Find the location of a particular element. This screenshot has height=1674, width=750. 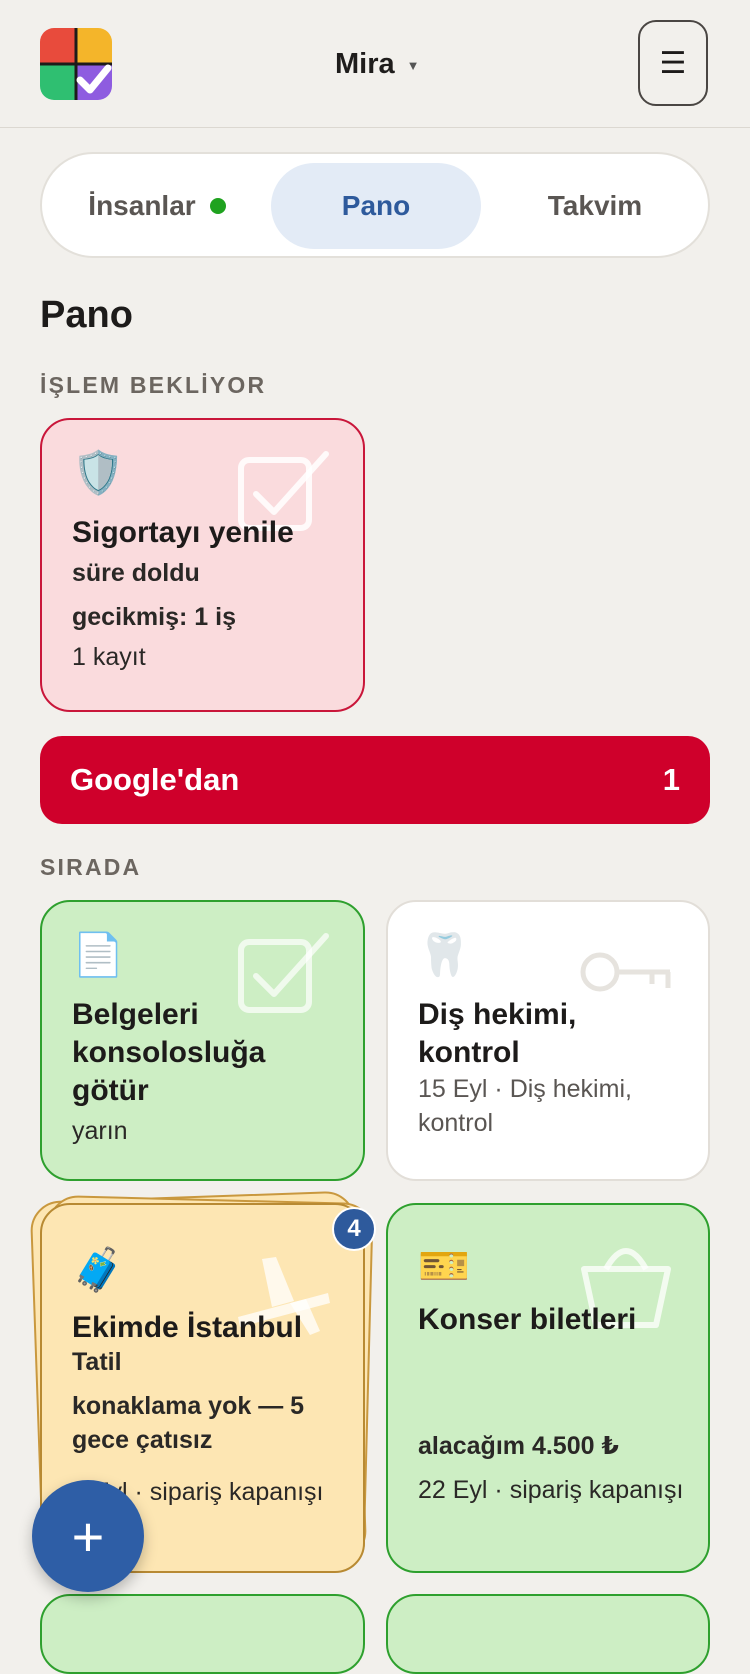

card-title: Sigortayı yenile is located at coordinates (183, 532).